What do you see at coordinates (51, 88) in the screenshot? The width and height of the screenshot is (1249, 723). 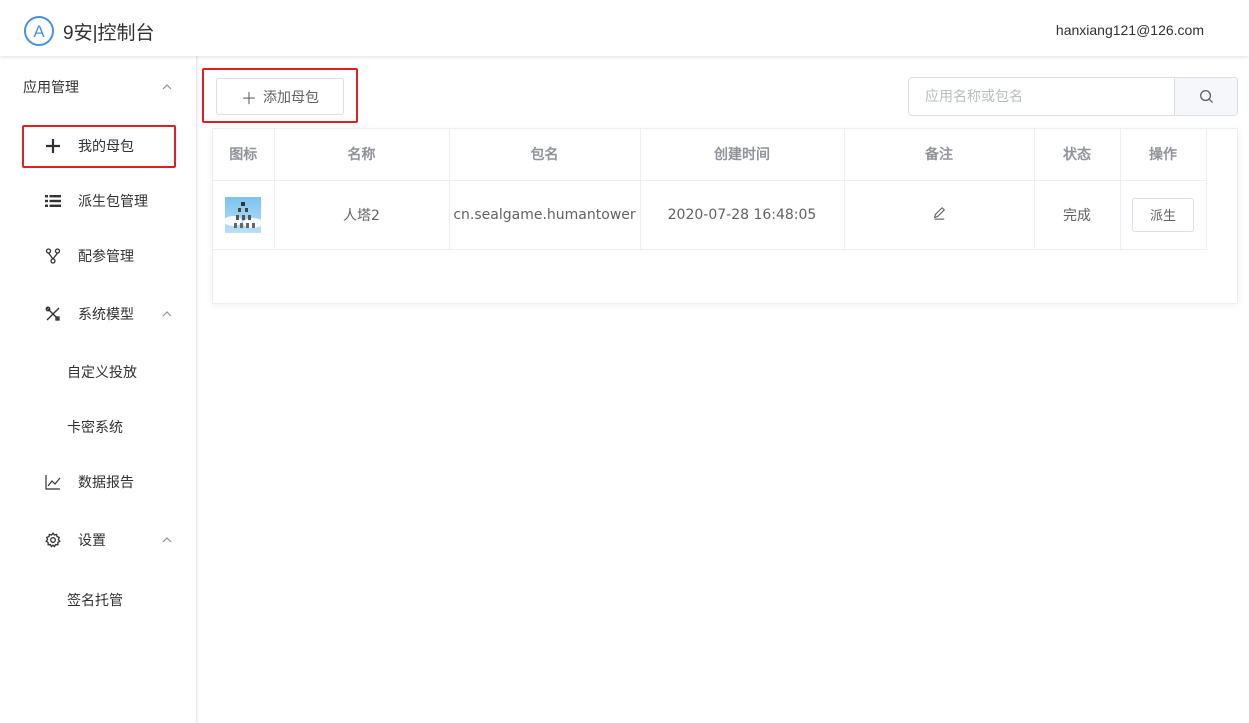 I see `sidebar-group-label: 应用管理` at bounding box center [51, 88].